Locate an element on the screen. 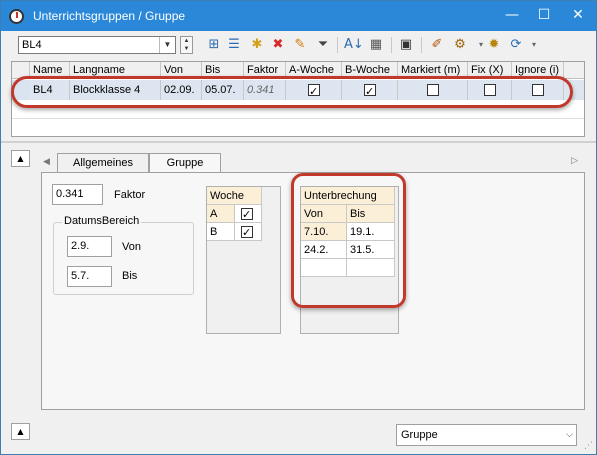  chevron-down-icon: ⌵ is located at coordinates (569, 435).